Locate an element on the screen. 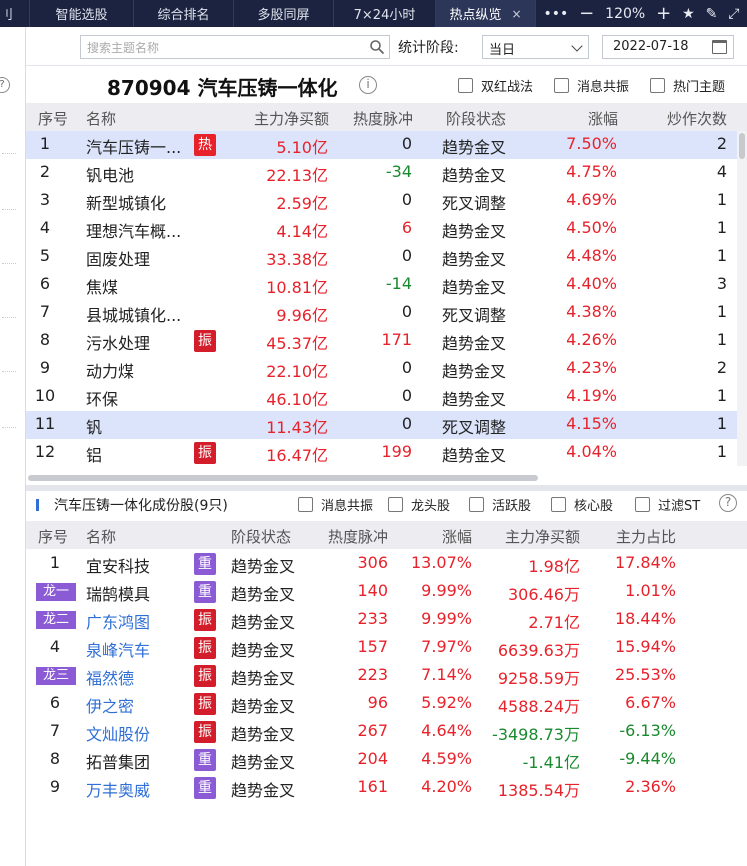 Image resolution: width=747 pixels, height=866 pixels. tab-label: 多股同屏 is located at coordinates (283, 15).